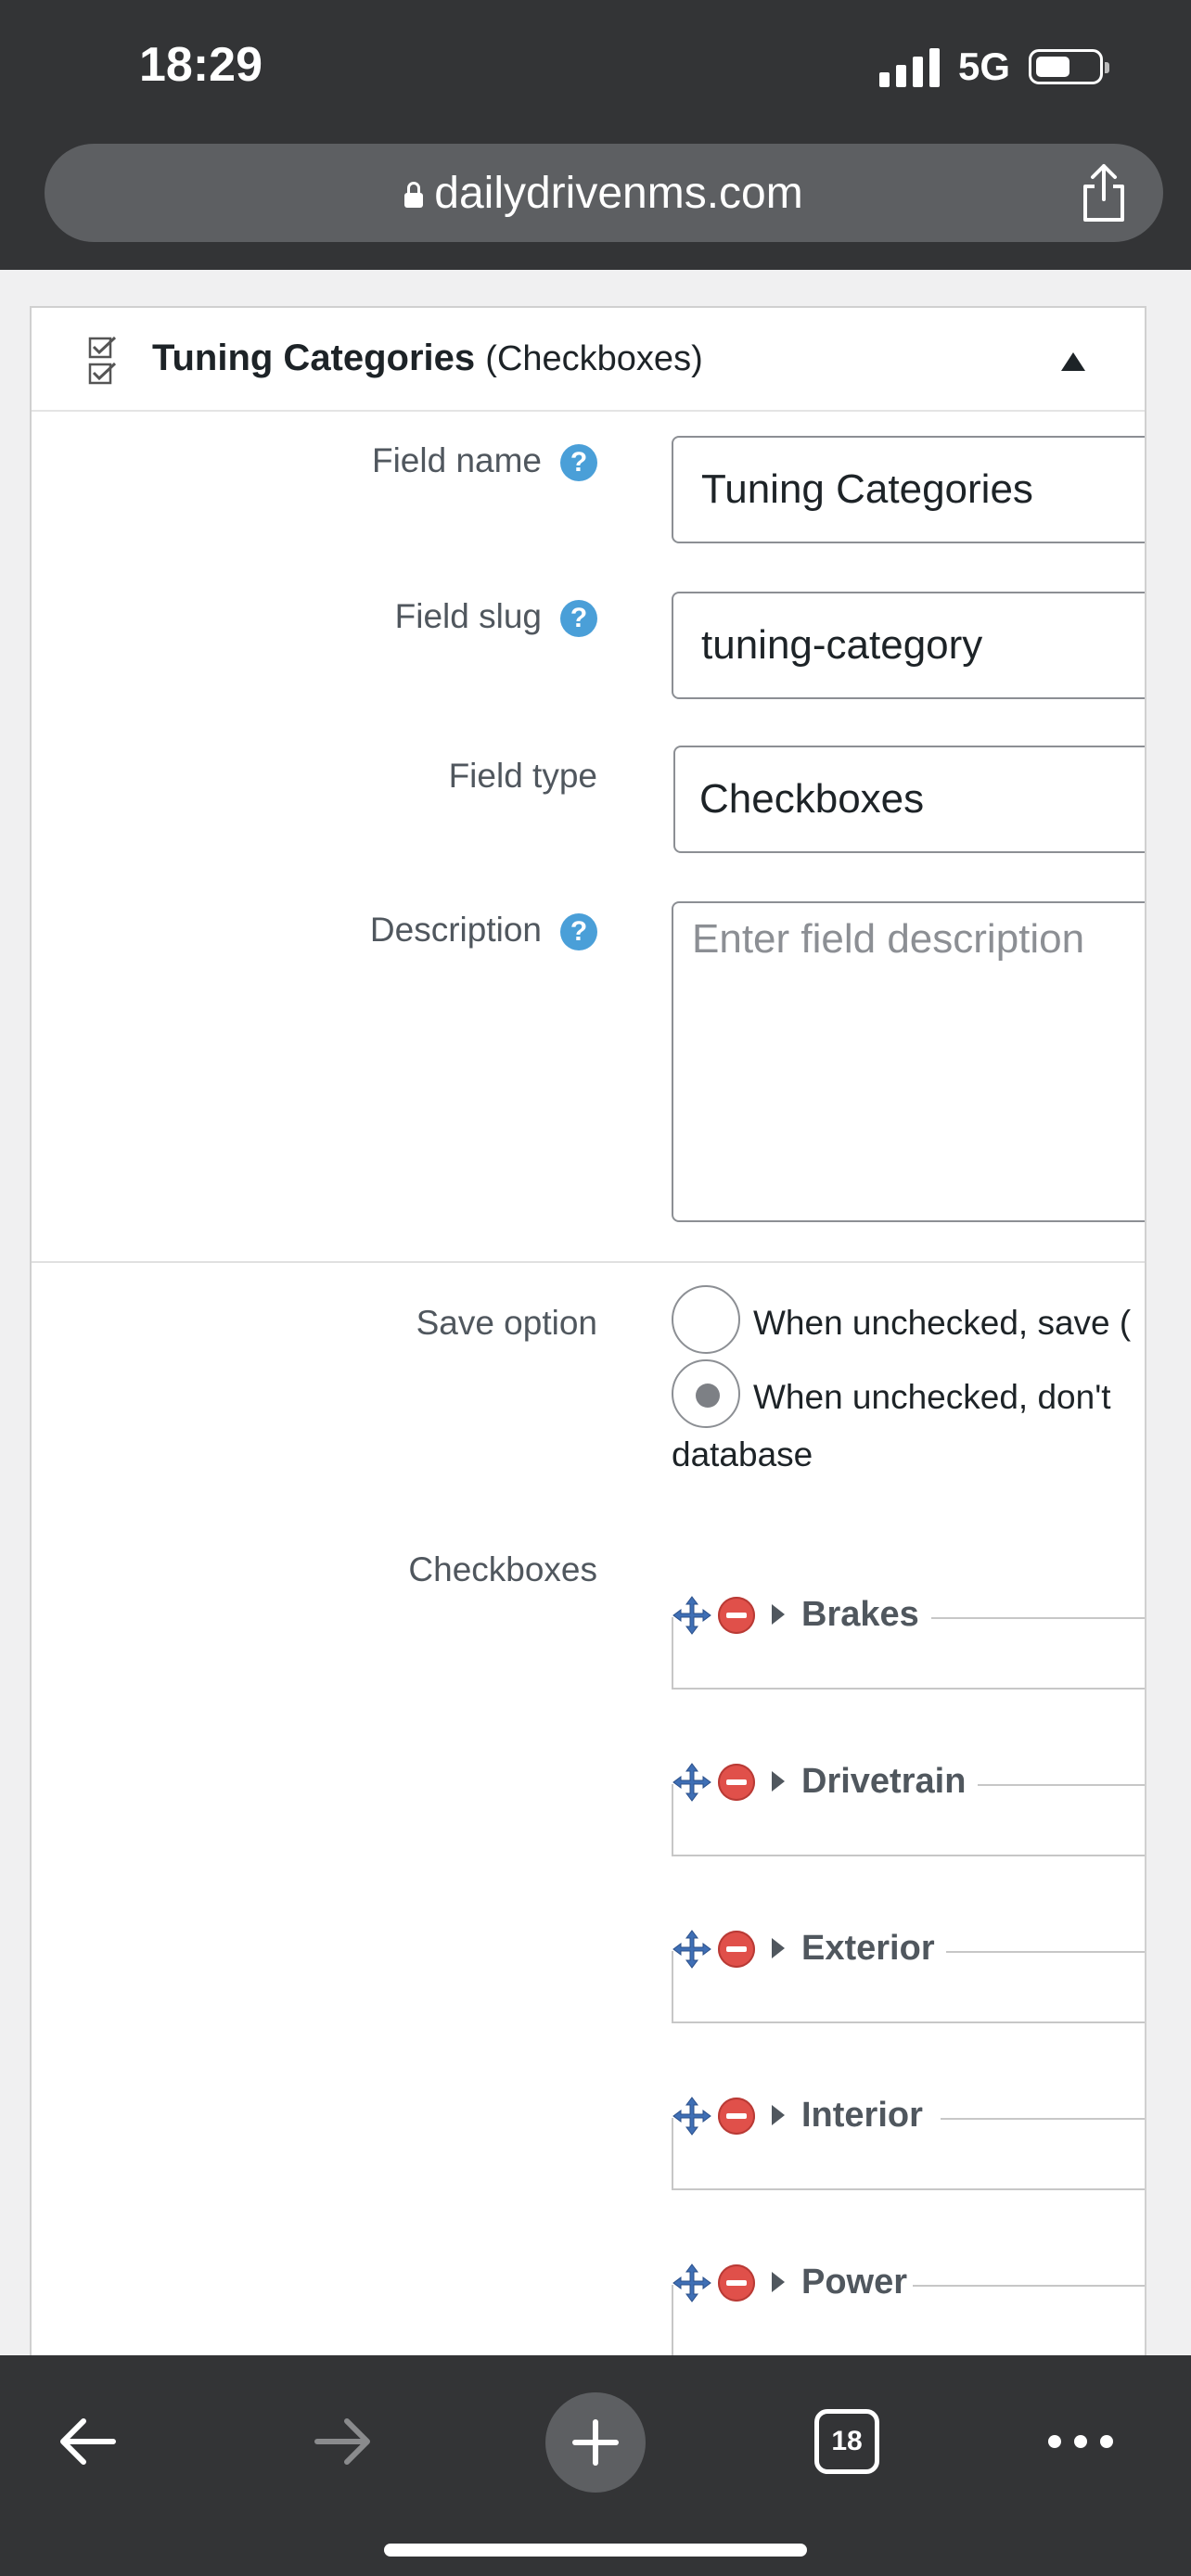  What do you see at coordinates (846, 2441) in the screenshot?
I see `tabs-button: 18` at bounding box center [846, 2441].